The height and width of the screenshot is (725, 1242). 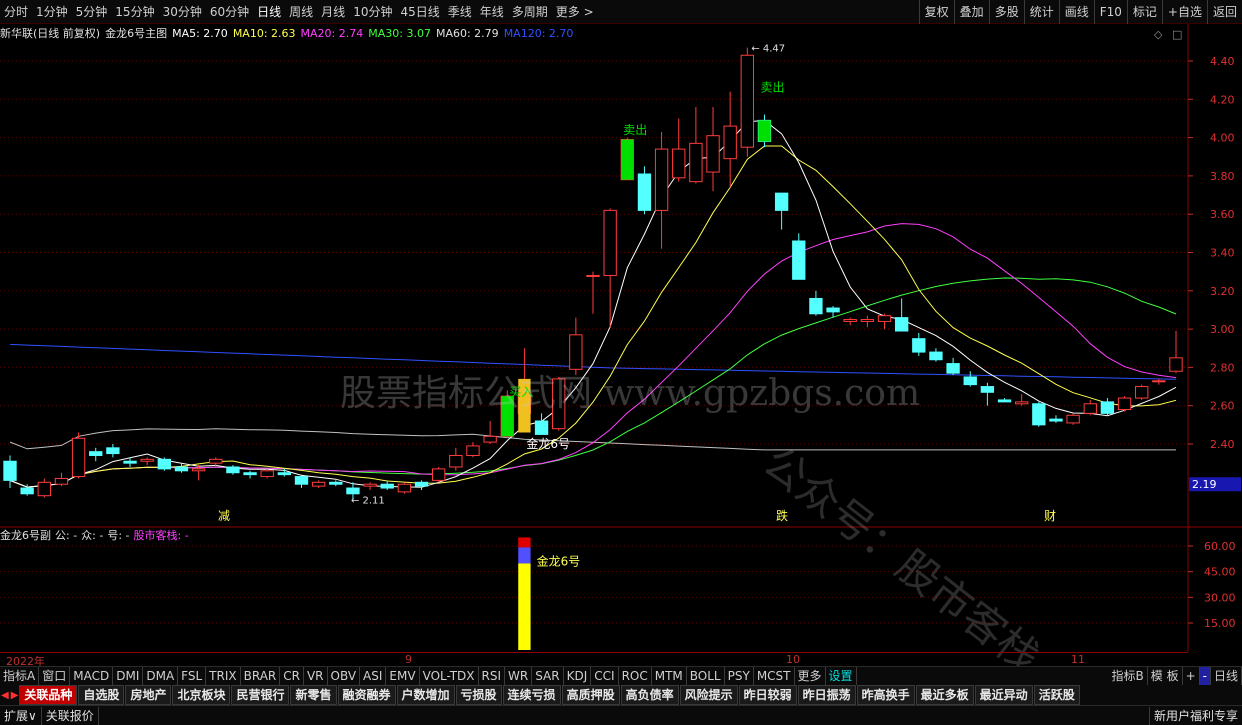 I want to click on indicator-item-23: 设置, so click(x=841, y=676).